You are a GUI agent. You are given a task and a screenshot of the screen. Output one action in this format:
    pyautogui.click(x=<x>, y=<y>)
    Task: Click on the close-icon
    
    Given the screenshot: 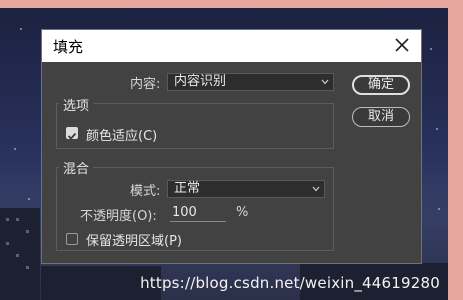 What is the action you would take?
    pyautogui.click(x=402, y=45)
    